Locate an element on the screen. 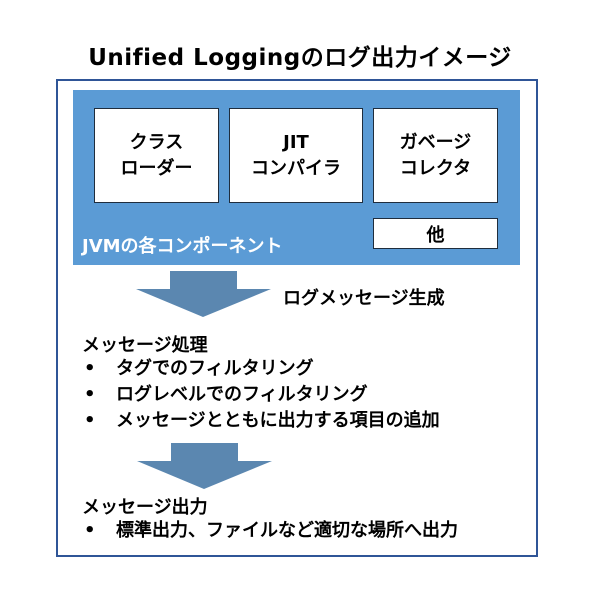 The image size is (600, 600). component-jit-compiler: JIT コンパイラ is located at coordinates (296, 155).